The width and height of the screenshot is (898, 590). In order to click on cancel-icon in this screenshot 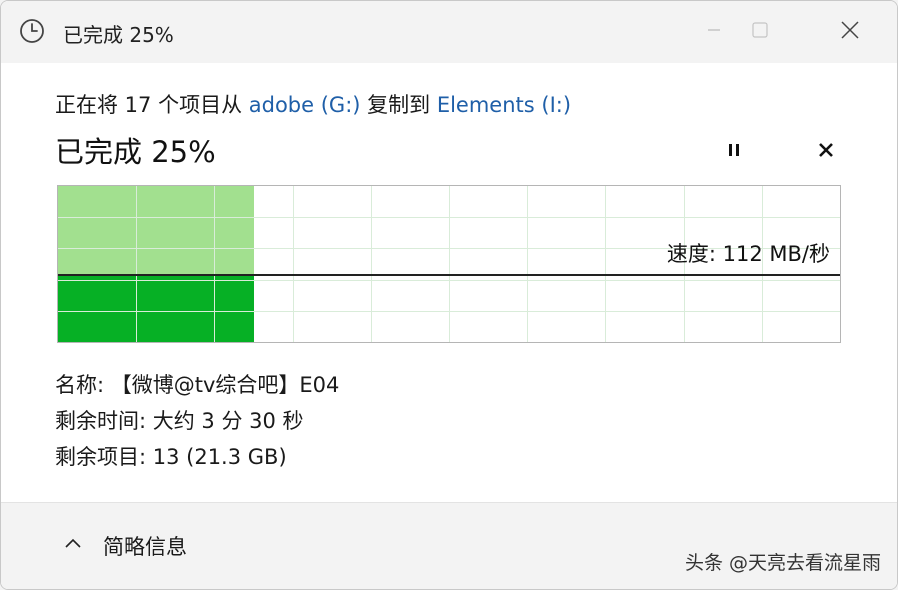, I will do `click(826, 152)`.